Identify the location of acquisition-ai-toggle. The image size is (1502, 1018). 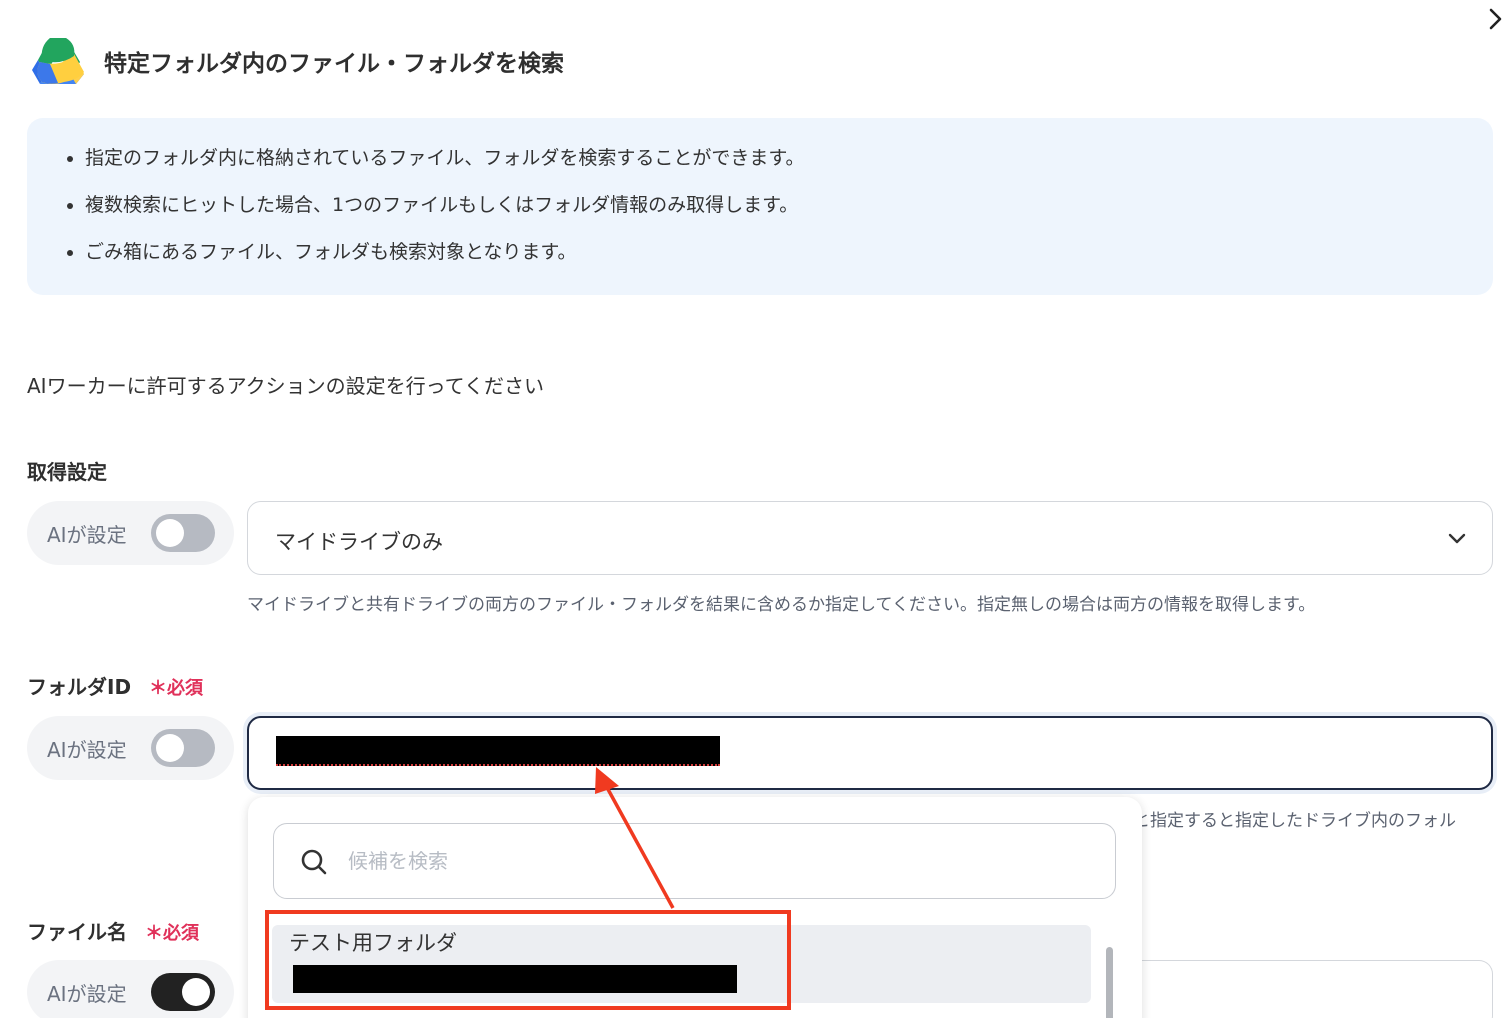
(183, 533).